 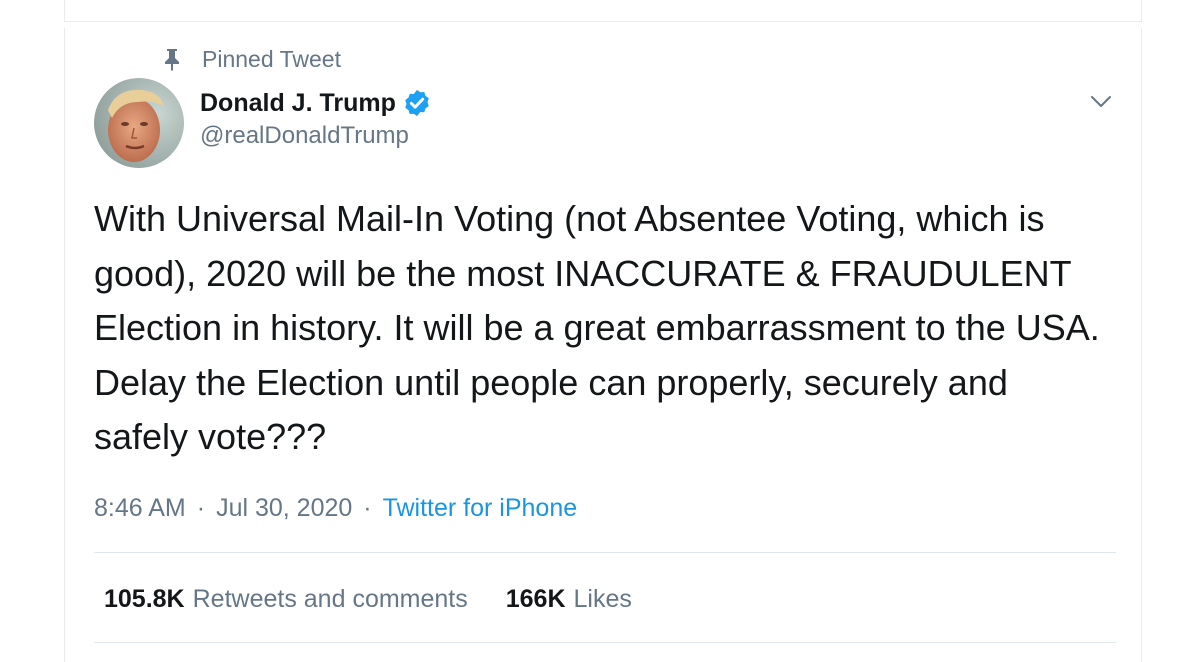 I want to click on tweet-stats: 105.8K Retweets and comments 166K Likes, so click(x=368, y=599).